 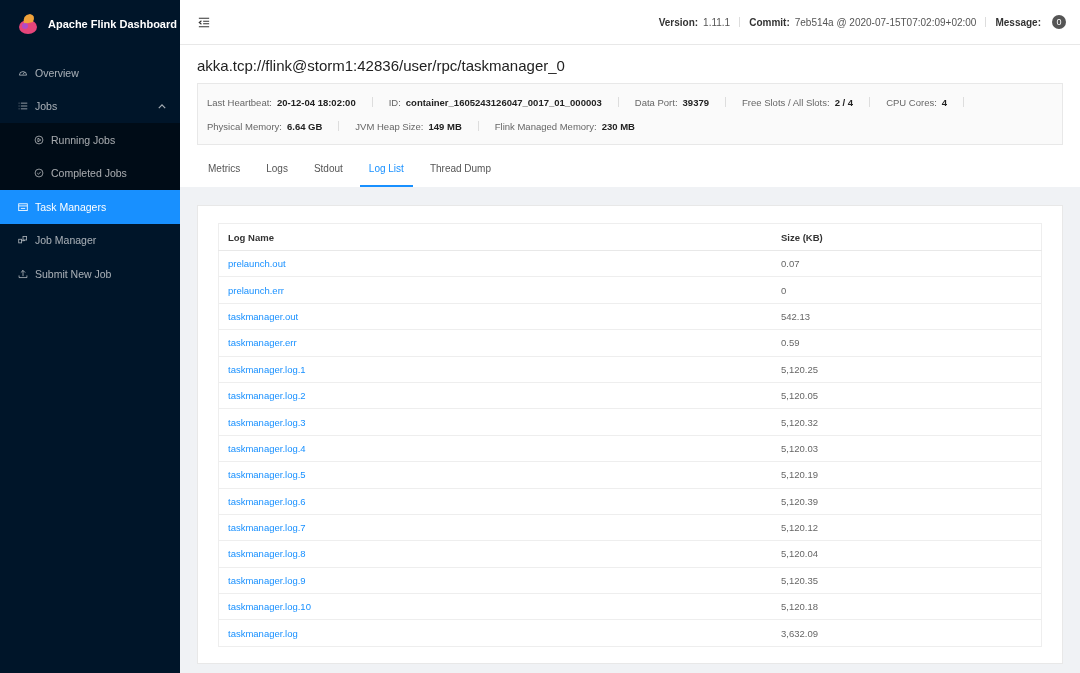 I want to click on sidebar-item: Job Manager, so click(x=90, y=240).